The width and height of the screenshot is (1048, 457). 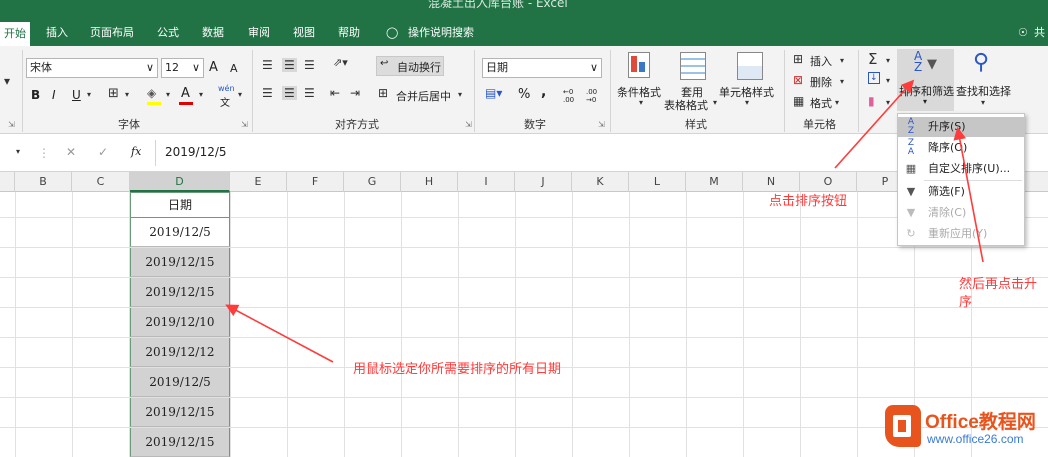 I want to click on annotation-click-sort: 点击排序按钮, so click(x=808, y=201).